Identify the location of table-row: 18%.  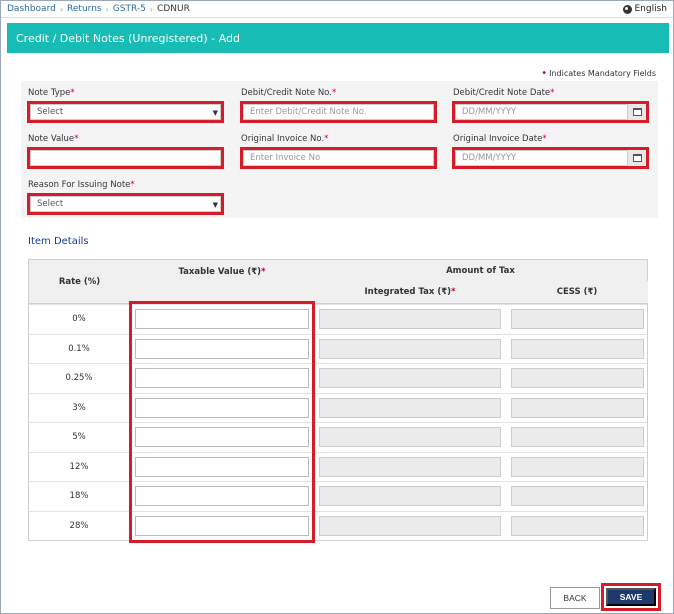
(338, 496).